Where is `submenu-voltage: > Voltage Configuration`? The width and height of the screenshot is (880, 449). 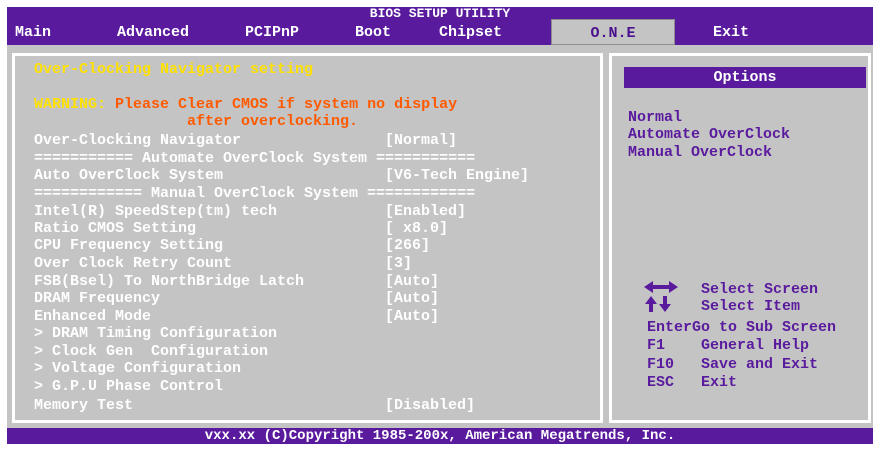 submenu-voltage: > Voltage Configuration is located at coordinates (137, 369).